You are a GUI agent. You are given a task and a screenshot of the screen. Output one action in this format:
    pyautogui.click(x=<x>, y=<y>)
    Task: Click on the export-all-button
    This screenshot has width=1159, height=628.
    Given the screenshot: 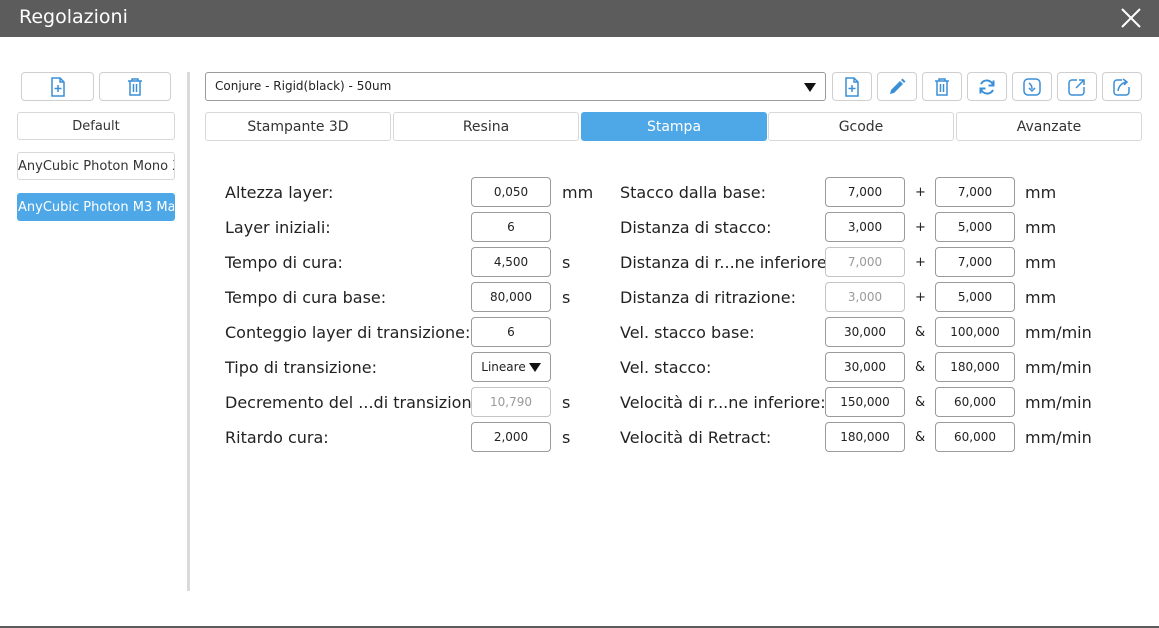 What is the action you would take?
    pyautogui.click(x=1122, y=86)
    